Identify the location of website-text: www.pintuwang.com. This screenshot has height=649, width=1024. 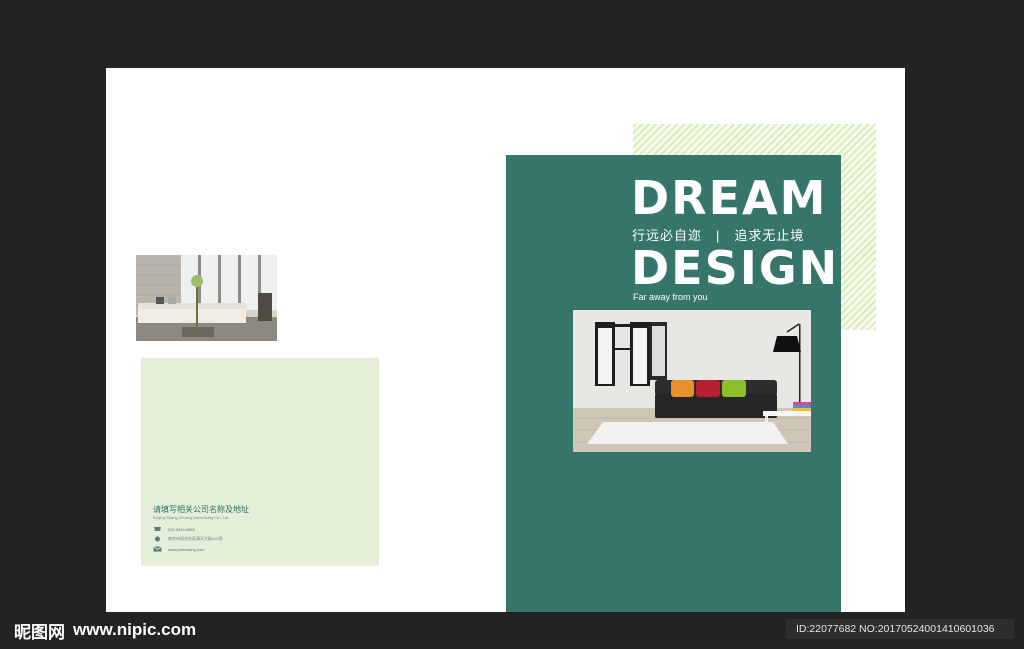
(186, 549).